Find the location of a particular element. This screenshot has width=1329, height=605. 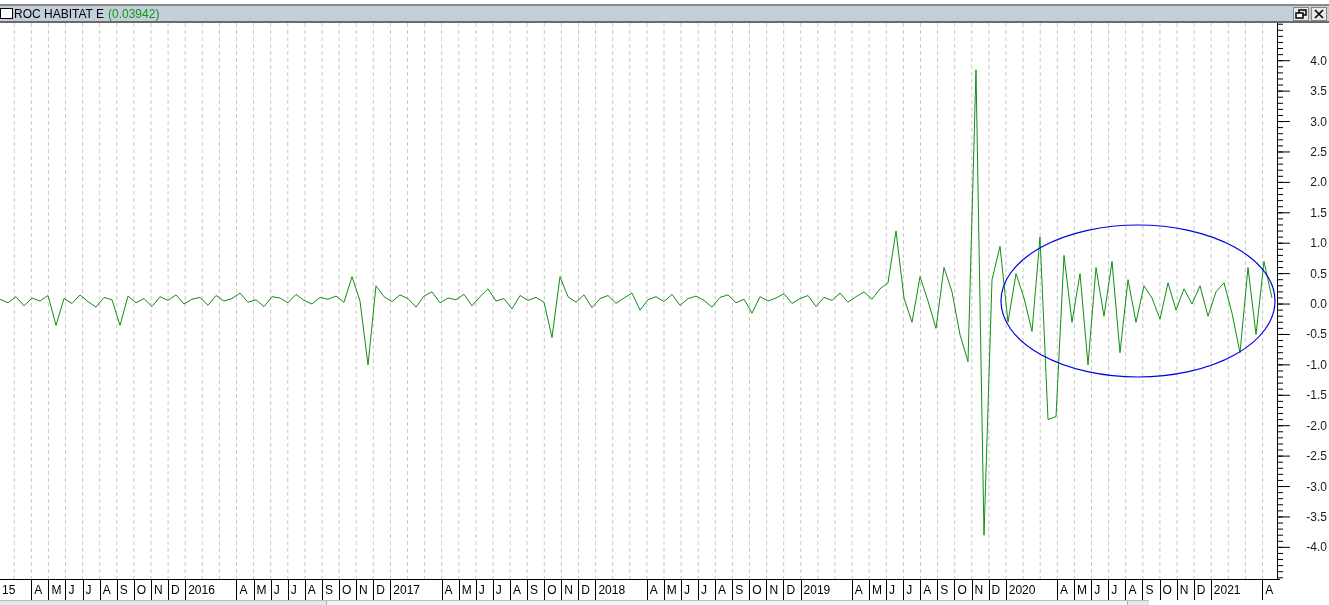

y-axis-label: 3.5 is located at coordinates (1318, 91).